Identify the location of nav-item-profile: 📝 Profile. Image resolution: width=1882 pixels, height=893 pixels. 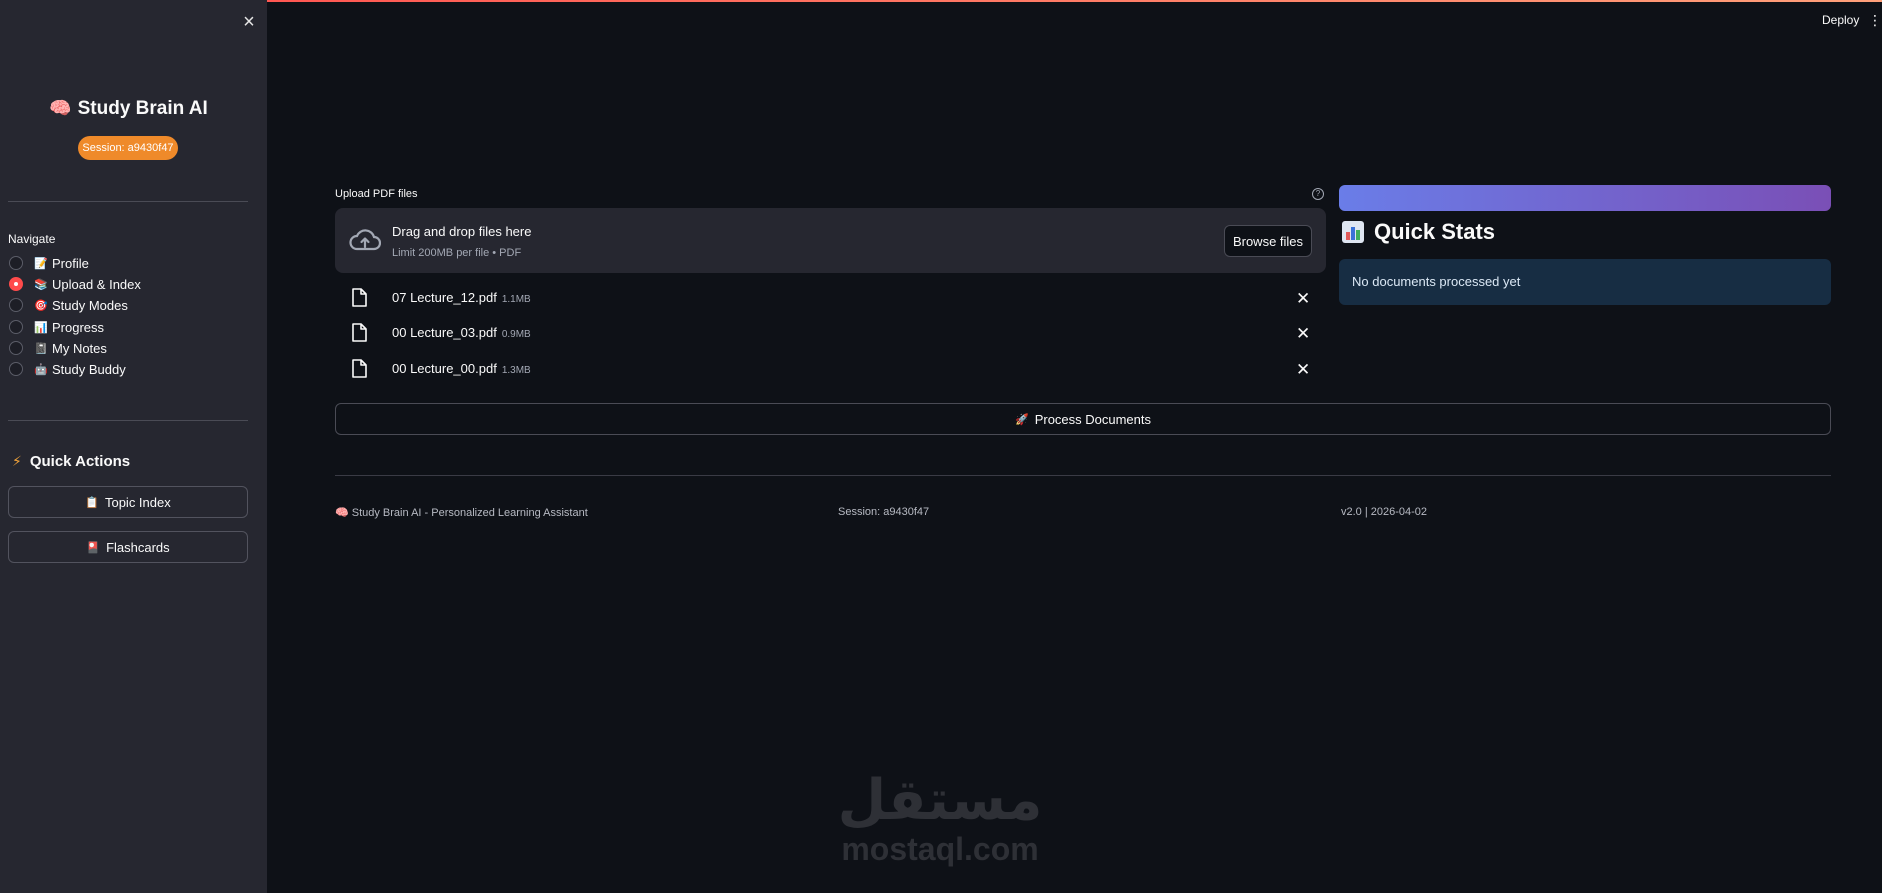
(49, 263).